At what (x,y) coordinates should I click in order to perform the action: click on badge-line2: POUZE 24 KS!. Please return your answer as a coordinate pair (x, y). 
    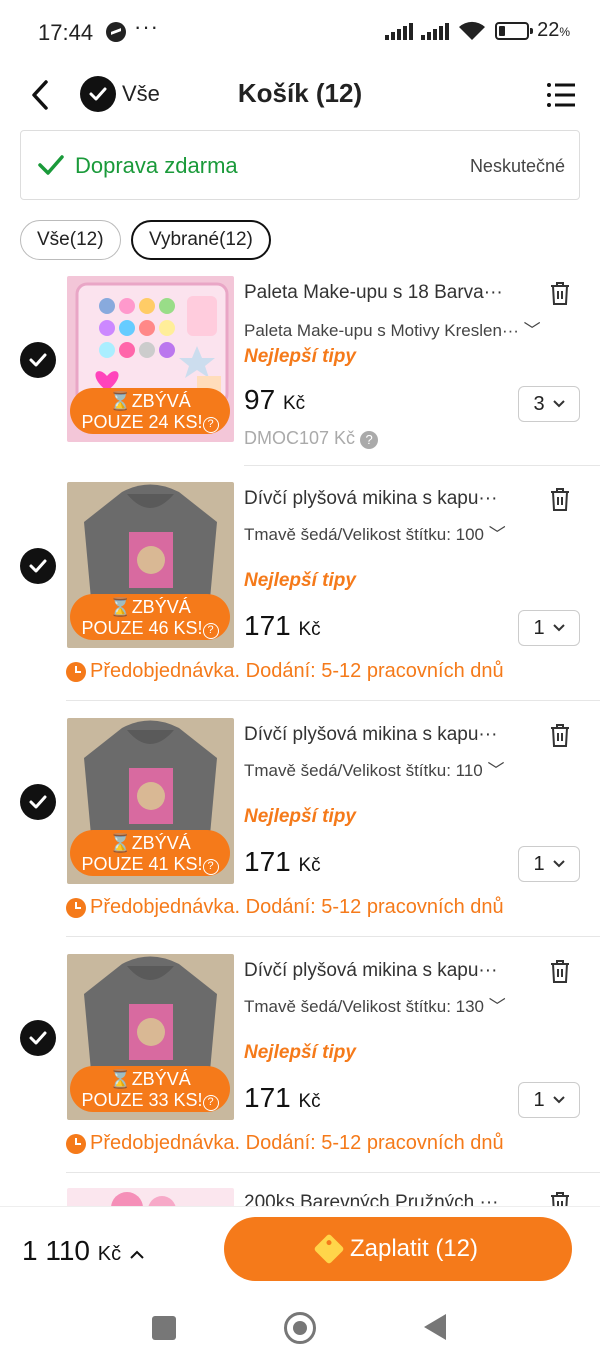
    Looking at the image, I should click on (142, 422).